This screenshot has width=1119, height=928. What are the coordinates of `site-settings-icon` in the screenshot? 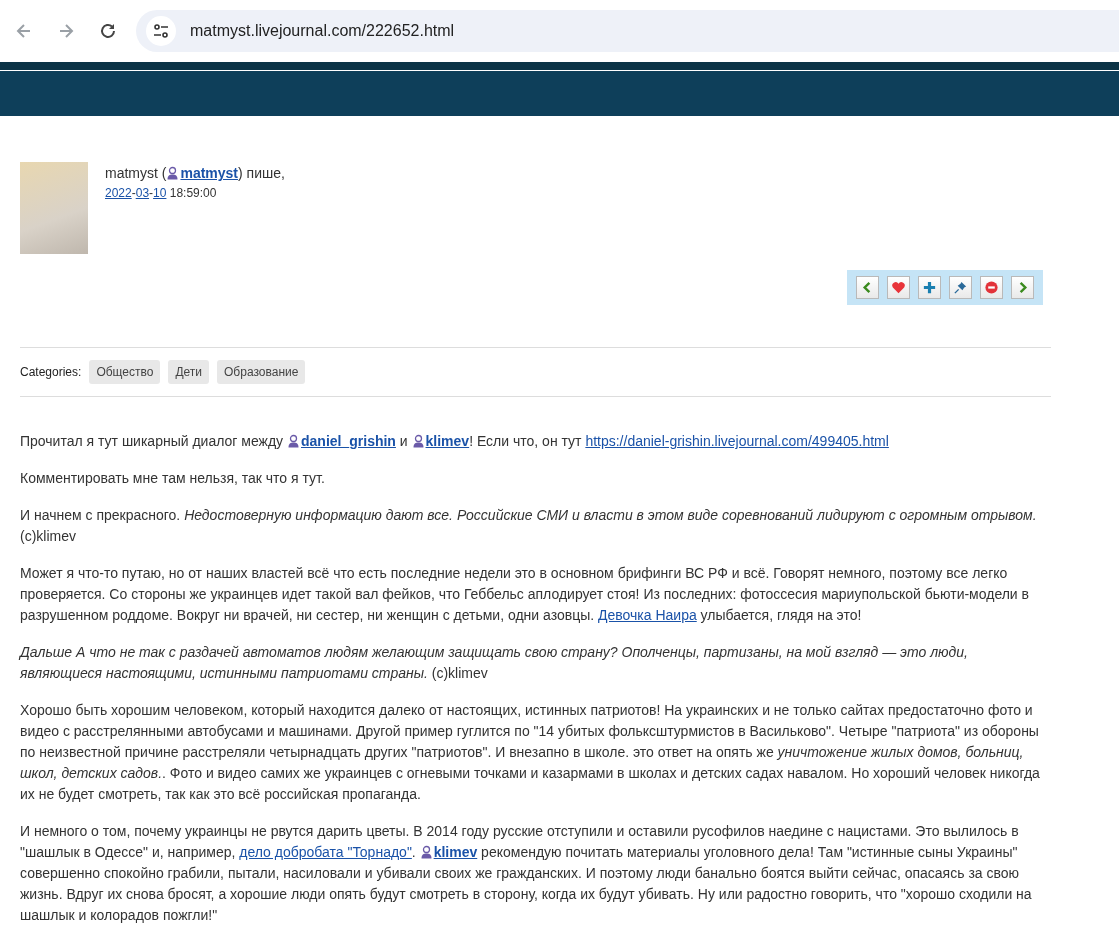 It's located at (161, 31).